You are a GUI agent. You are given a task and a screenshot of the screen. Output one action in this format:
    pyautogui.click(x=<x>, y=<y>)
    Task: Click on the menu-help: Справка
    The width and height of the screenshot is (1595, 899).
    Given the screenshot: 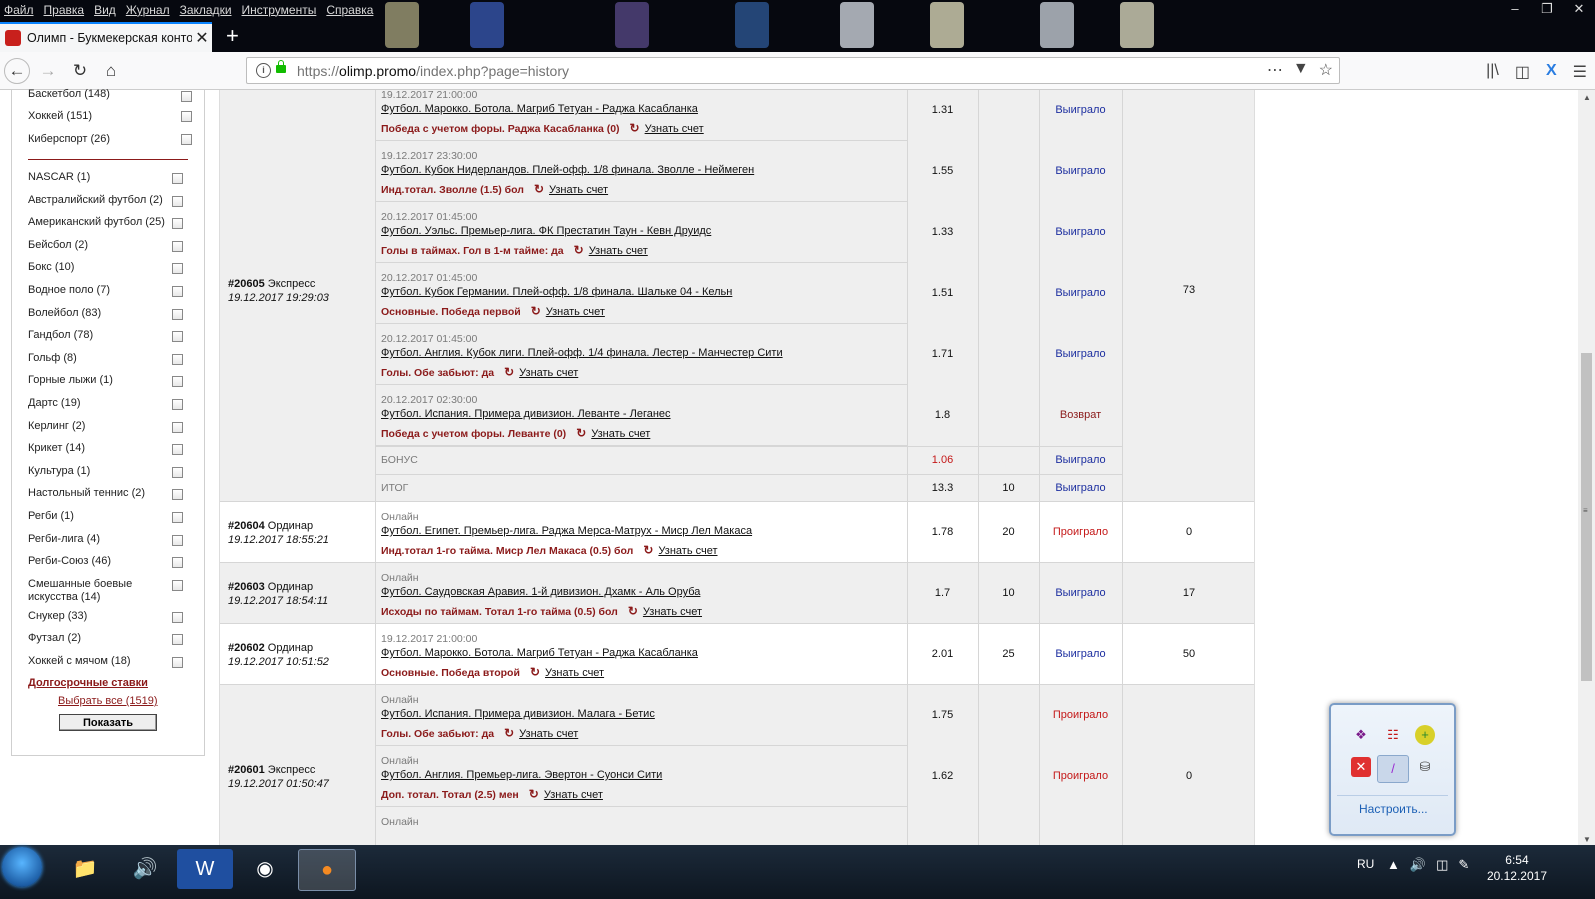 What is the action you would take?
    pyautogui.click(x=350, y=10)
    